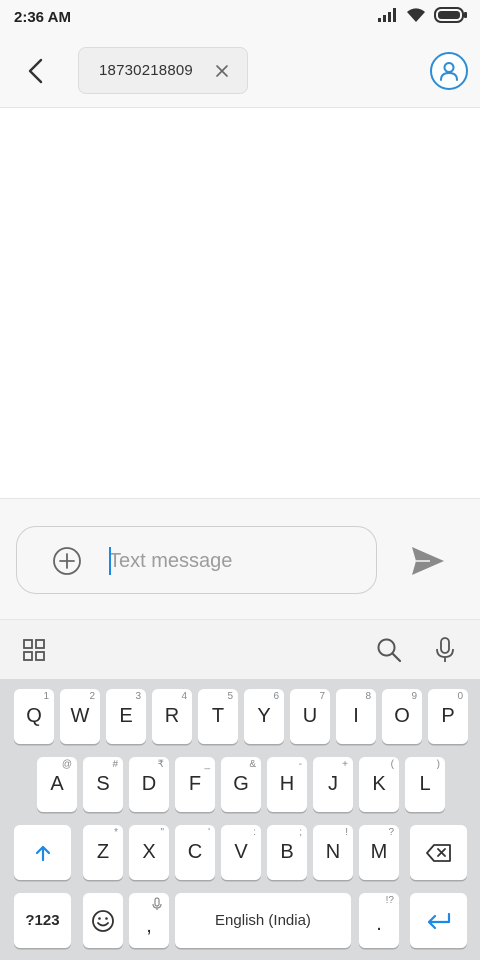 This screenshot has width=480, height=960. I want to click on key-v: V:, so click(241, 852).